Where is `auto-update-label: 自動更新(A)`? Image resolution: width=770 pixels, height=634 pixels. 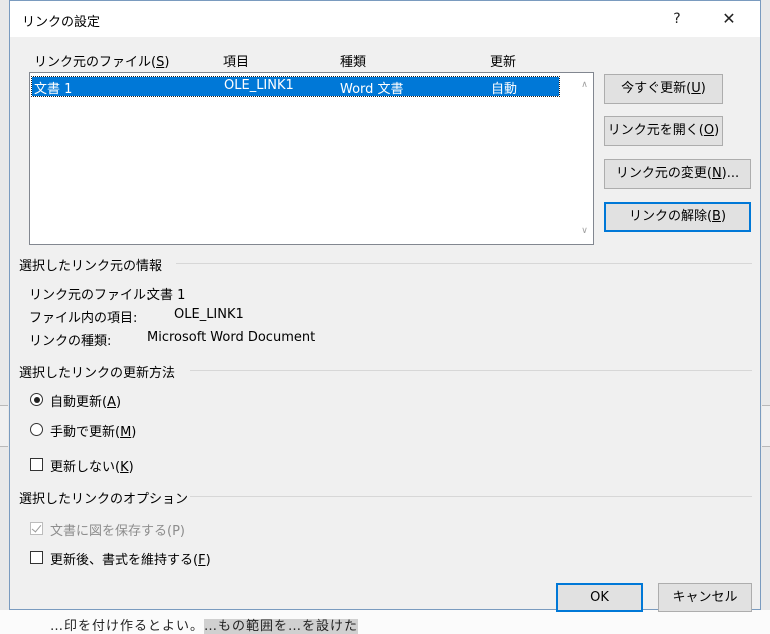 auto-update-label: 自動更新(A) is located at coordinates (85, 400).